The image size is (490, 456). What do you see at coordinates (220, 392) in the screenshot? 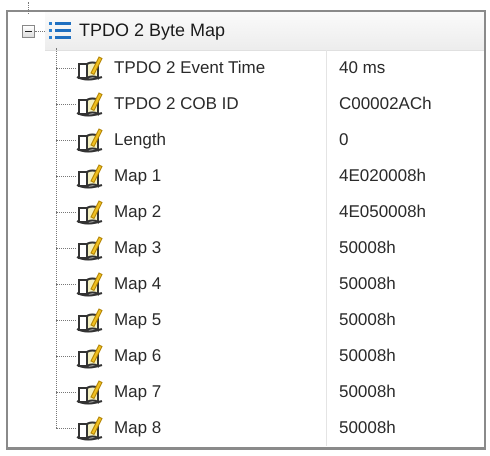
I see `property-name: Map 7` at bounding box center [220, 392].